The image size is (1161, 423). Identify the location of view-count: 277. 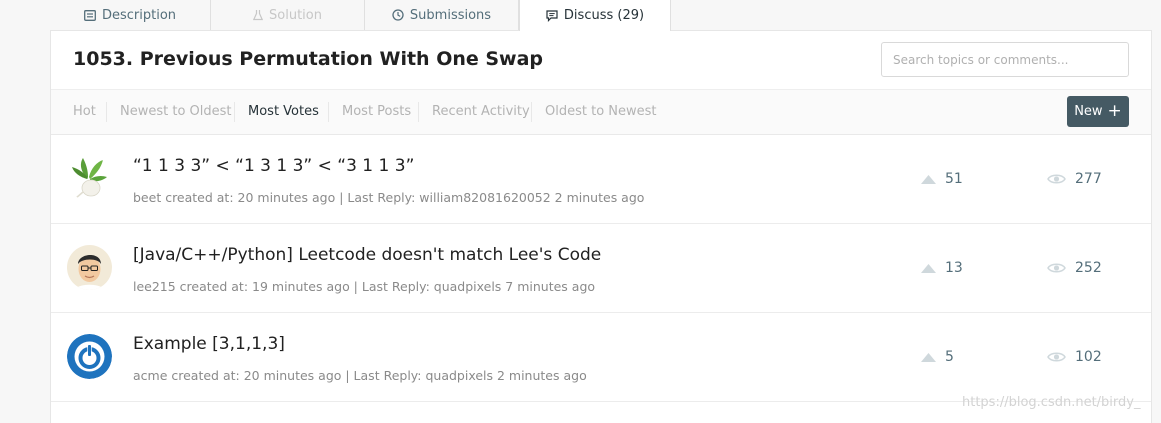
(1074, 179).